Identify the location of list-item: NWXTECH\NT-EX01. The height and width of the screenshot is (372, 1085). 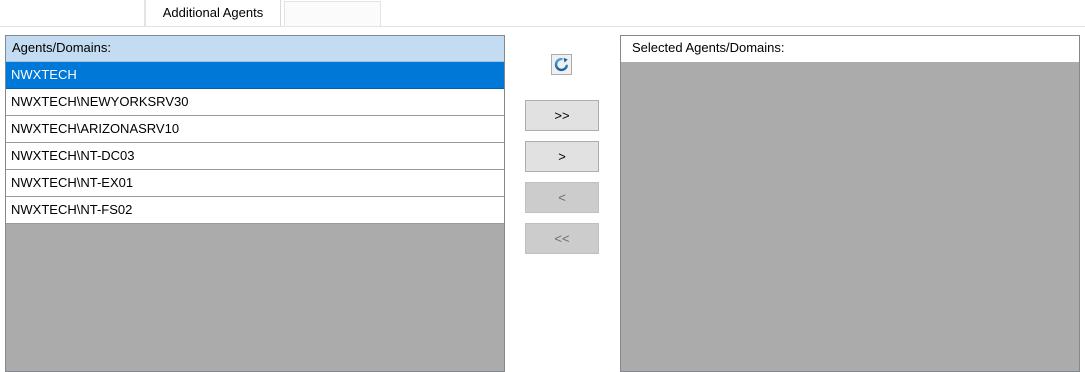
(255, 183).